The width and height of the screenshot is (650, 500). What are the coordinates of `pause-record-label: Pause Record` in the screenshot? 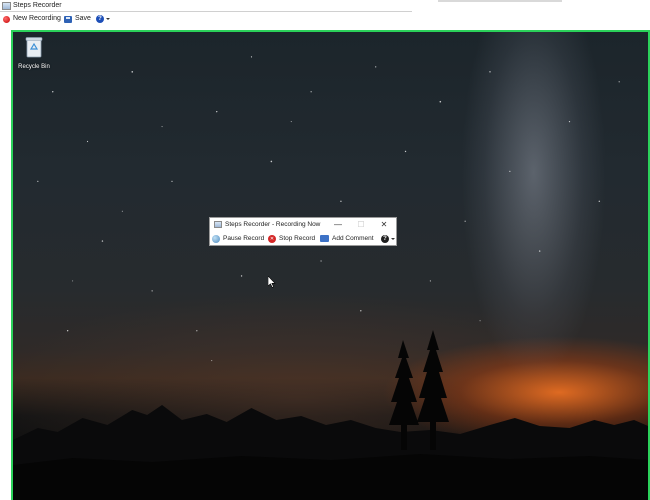 It's located at (244, 238).